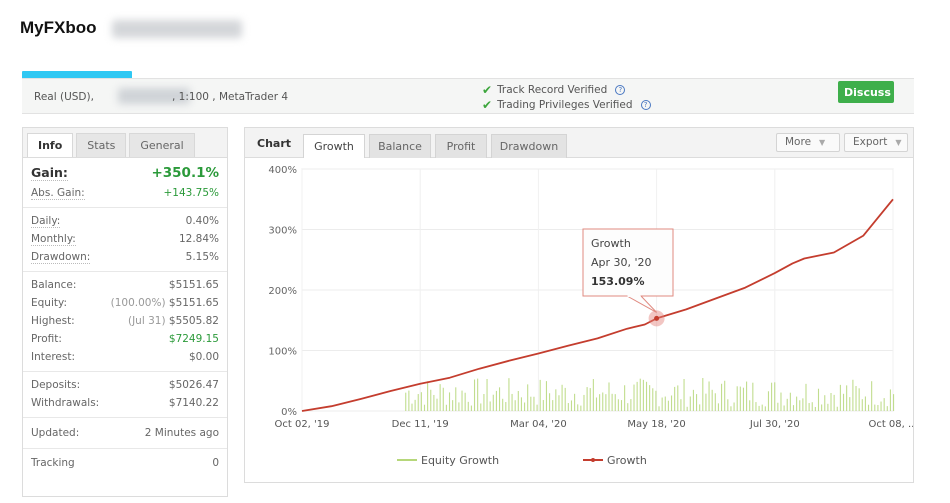 The height and width of the screenshot is (503, 950). What do you see at coordinates (808, 142) in the screenshot?
I see `more-dropdown: More ▼` at bounding box center [808, 142].